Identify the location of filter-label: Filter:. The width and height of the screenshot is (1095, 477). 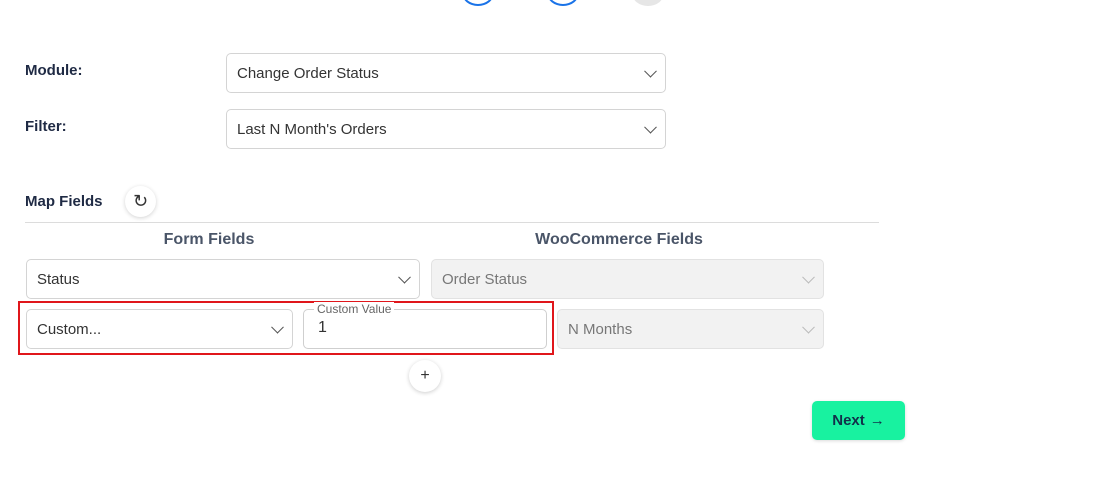
(46, 126).